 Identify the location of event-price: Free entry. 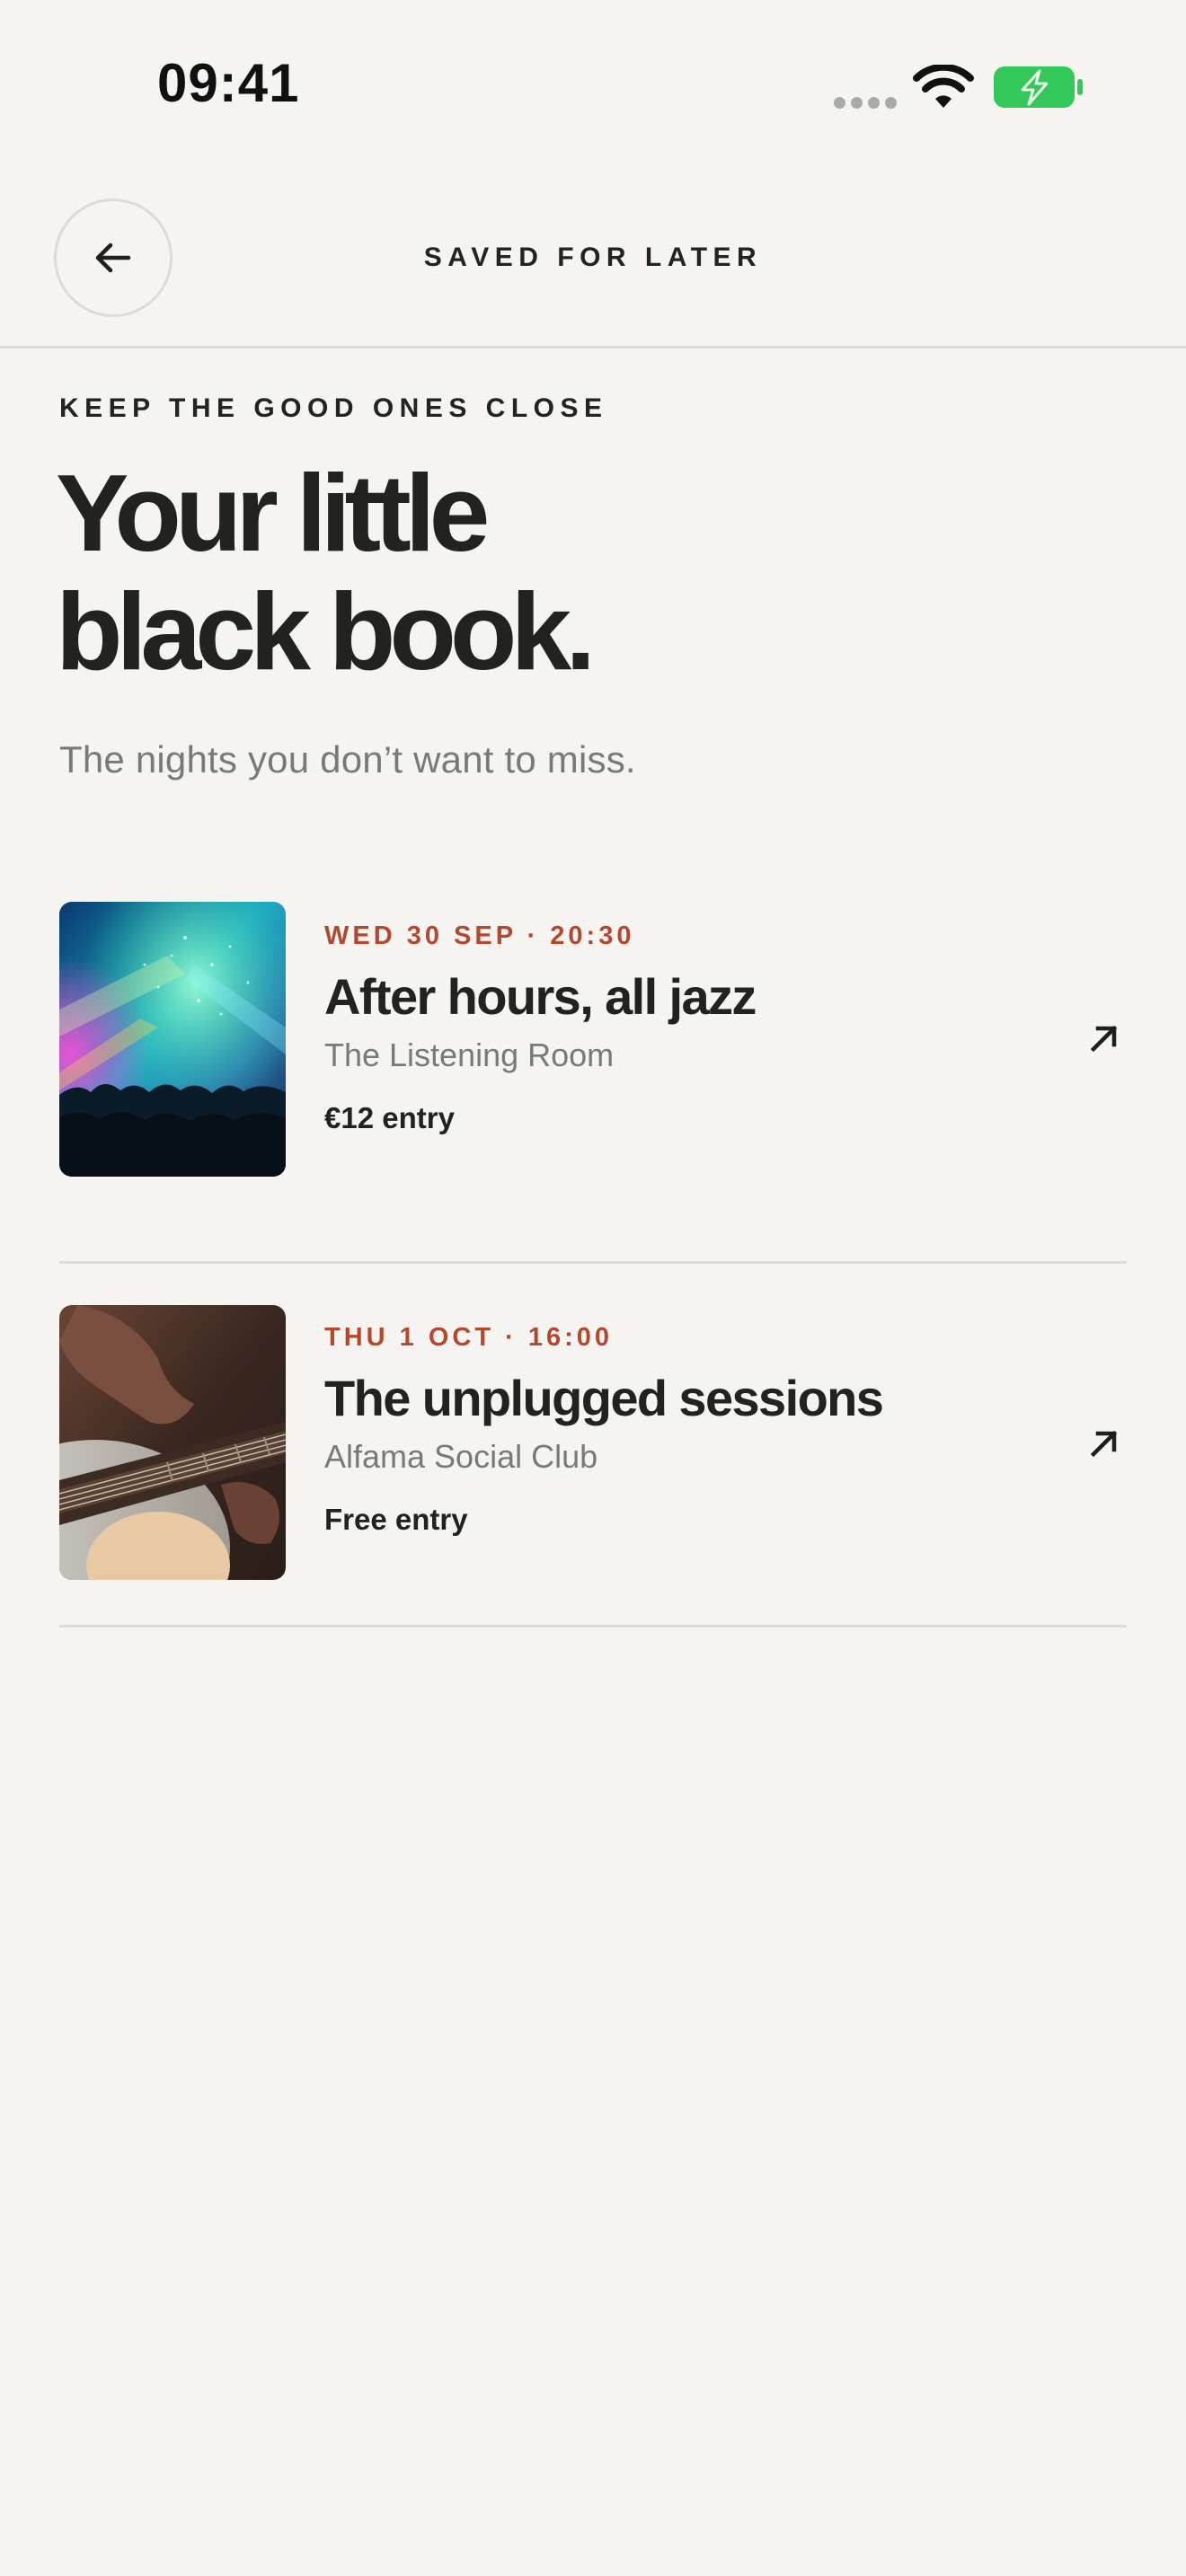
(396, 1519).